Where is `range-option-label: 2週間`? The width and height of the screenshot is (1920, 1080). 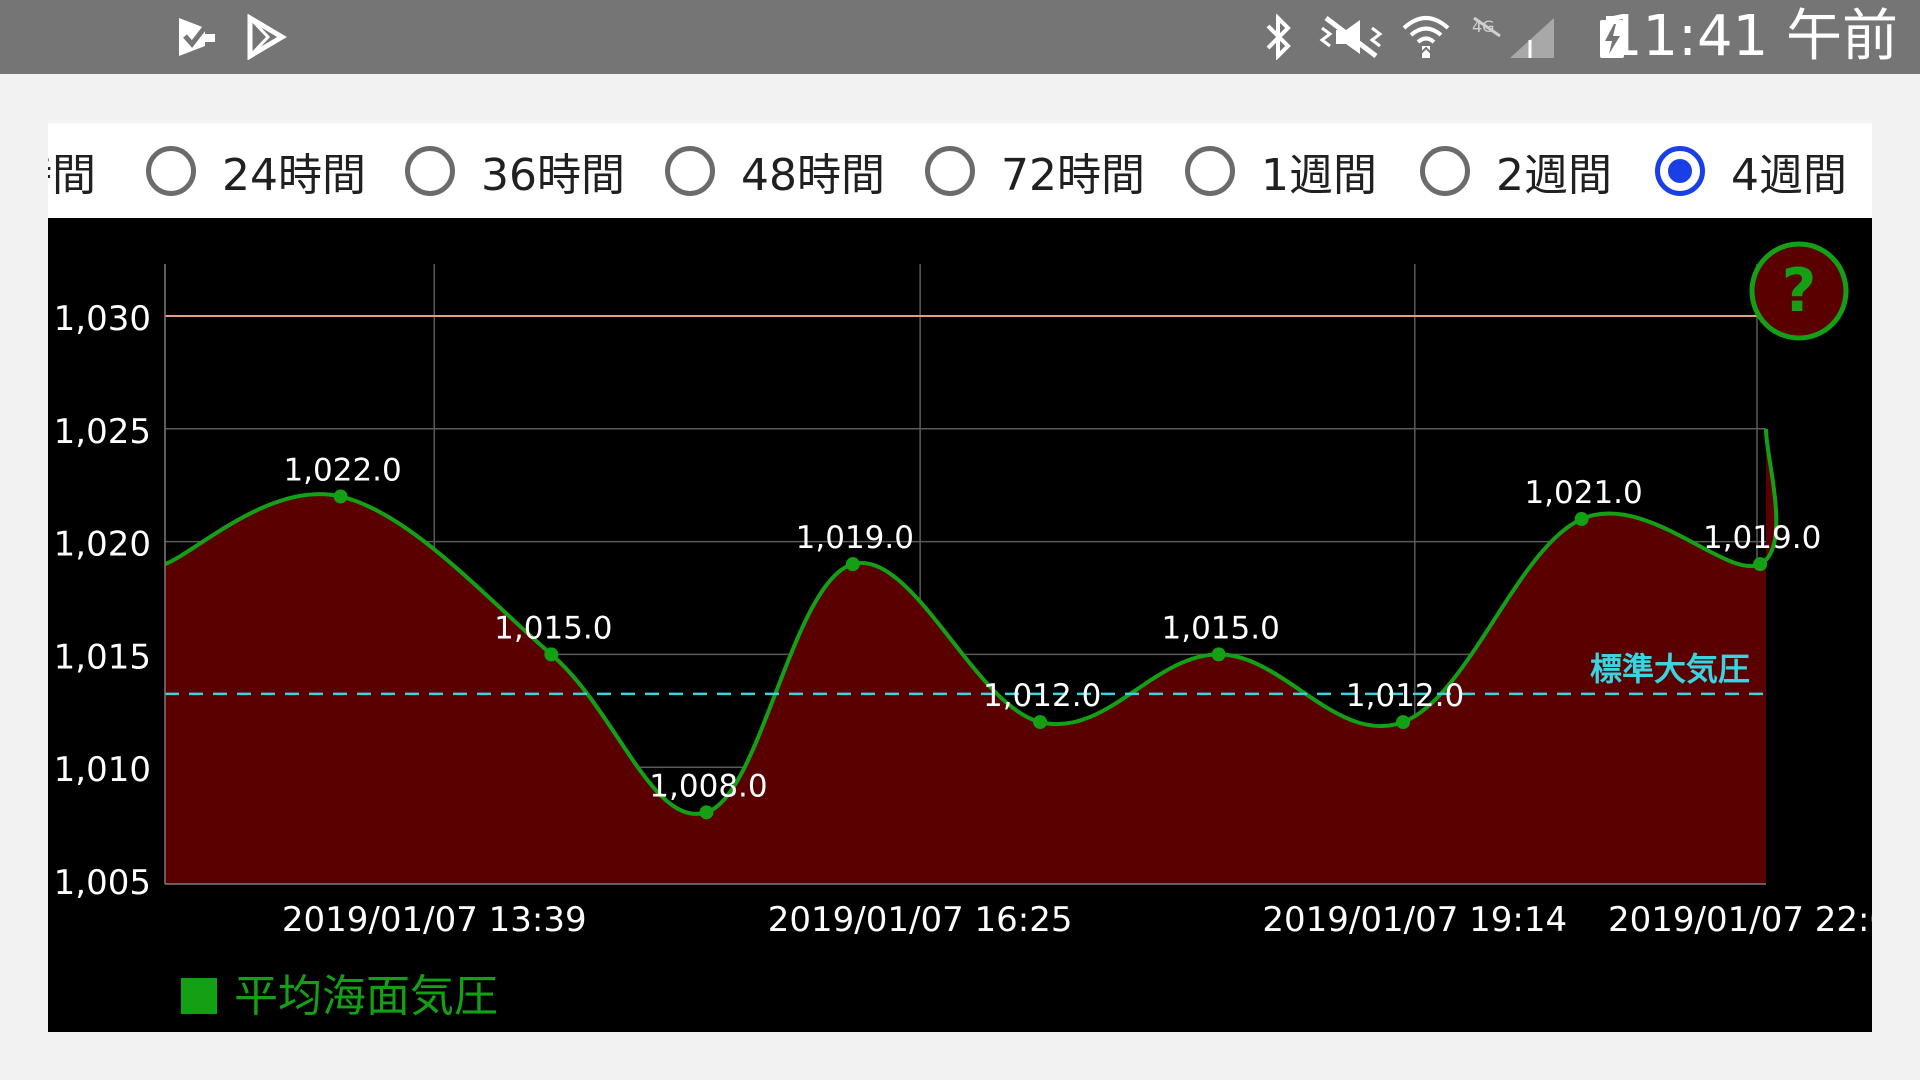
range-option-label: 2週間 is located at coordinates (1554, 175).